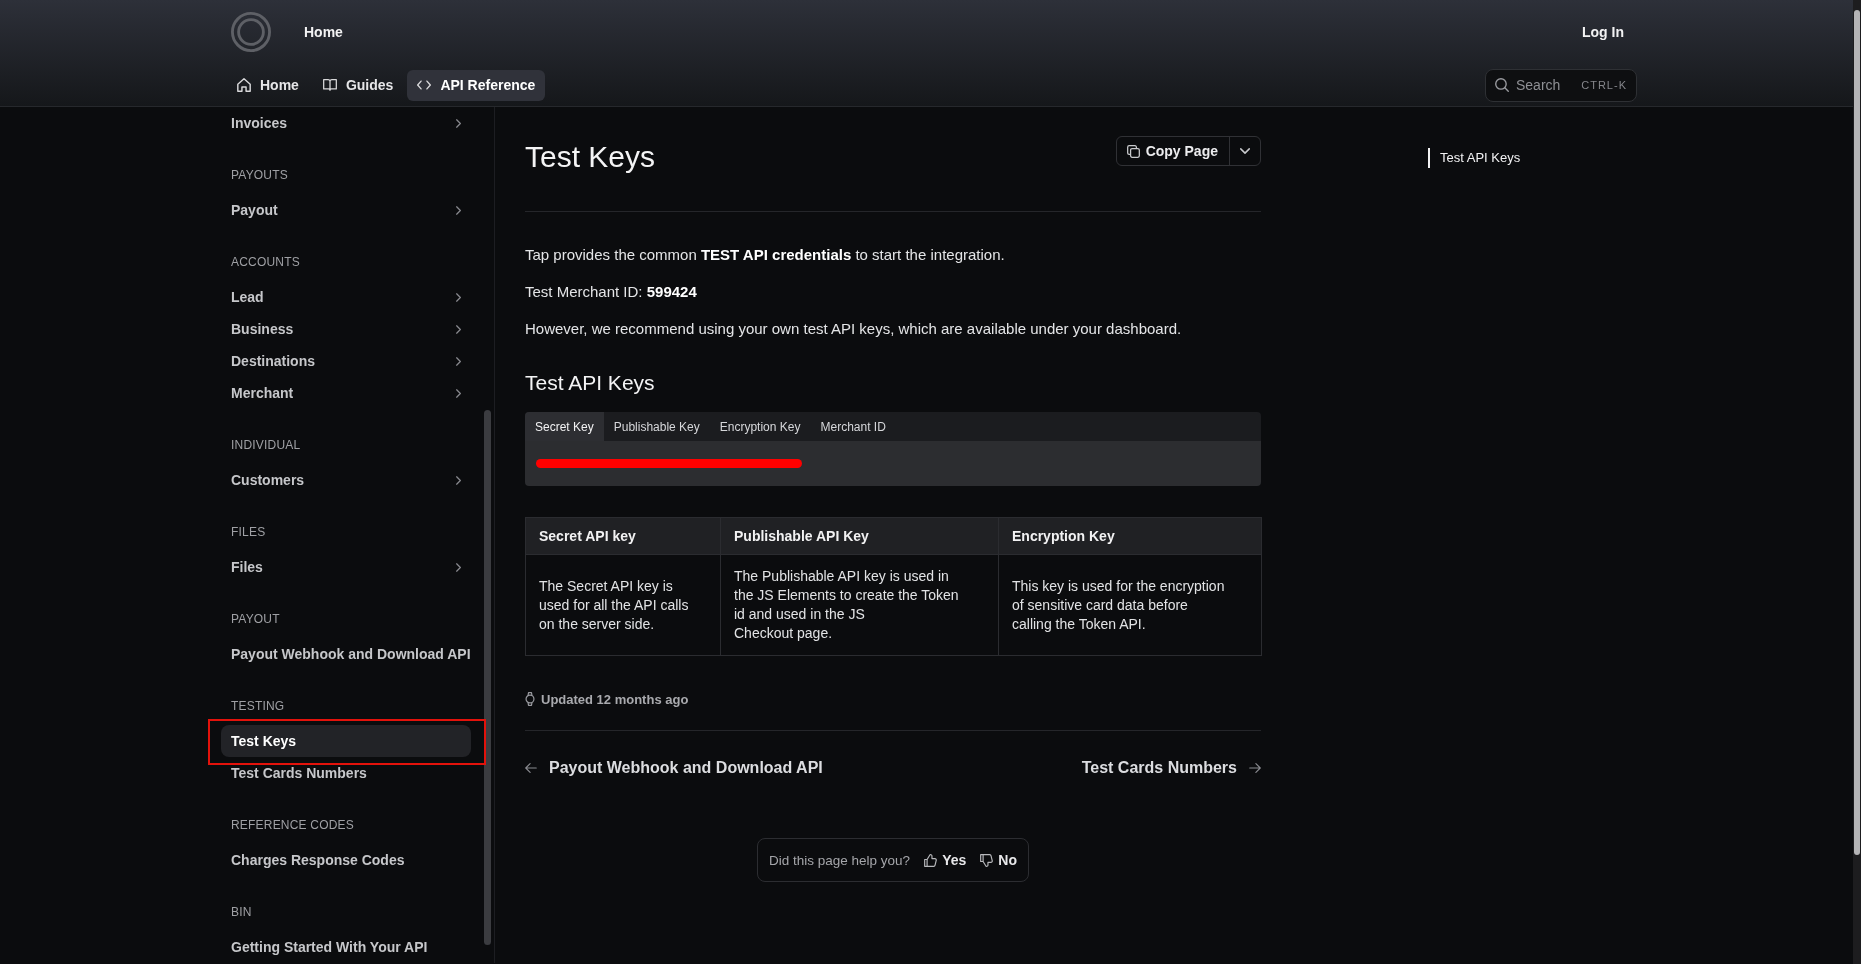  I want to click on section-heading: ACCOUNTS, so click(265, 262).